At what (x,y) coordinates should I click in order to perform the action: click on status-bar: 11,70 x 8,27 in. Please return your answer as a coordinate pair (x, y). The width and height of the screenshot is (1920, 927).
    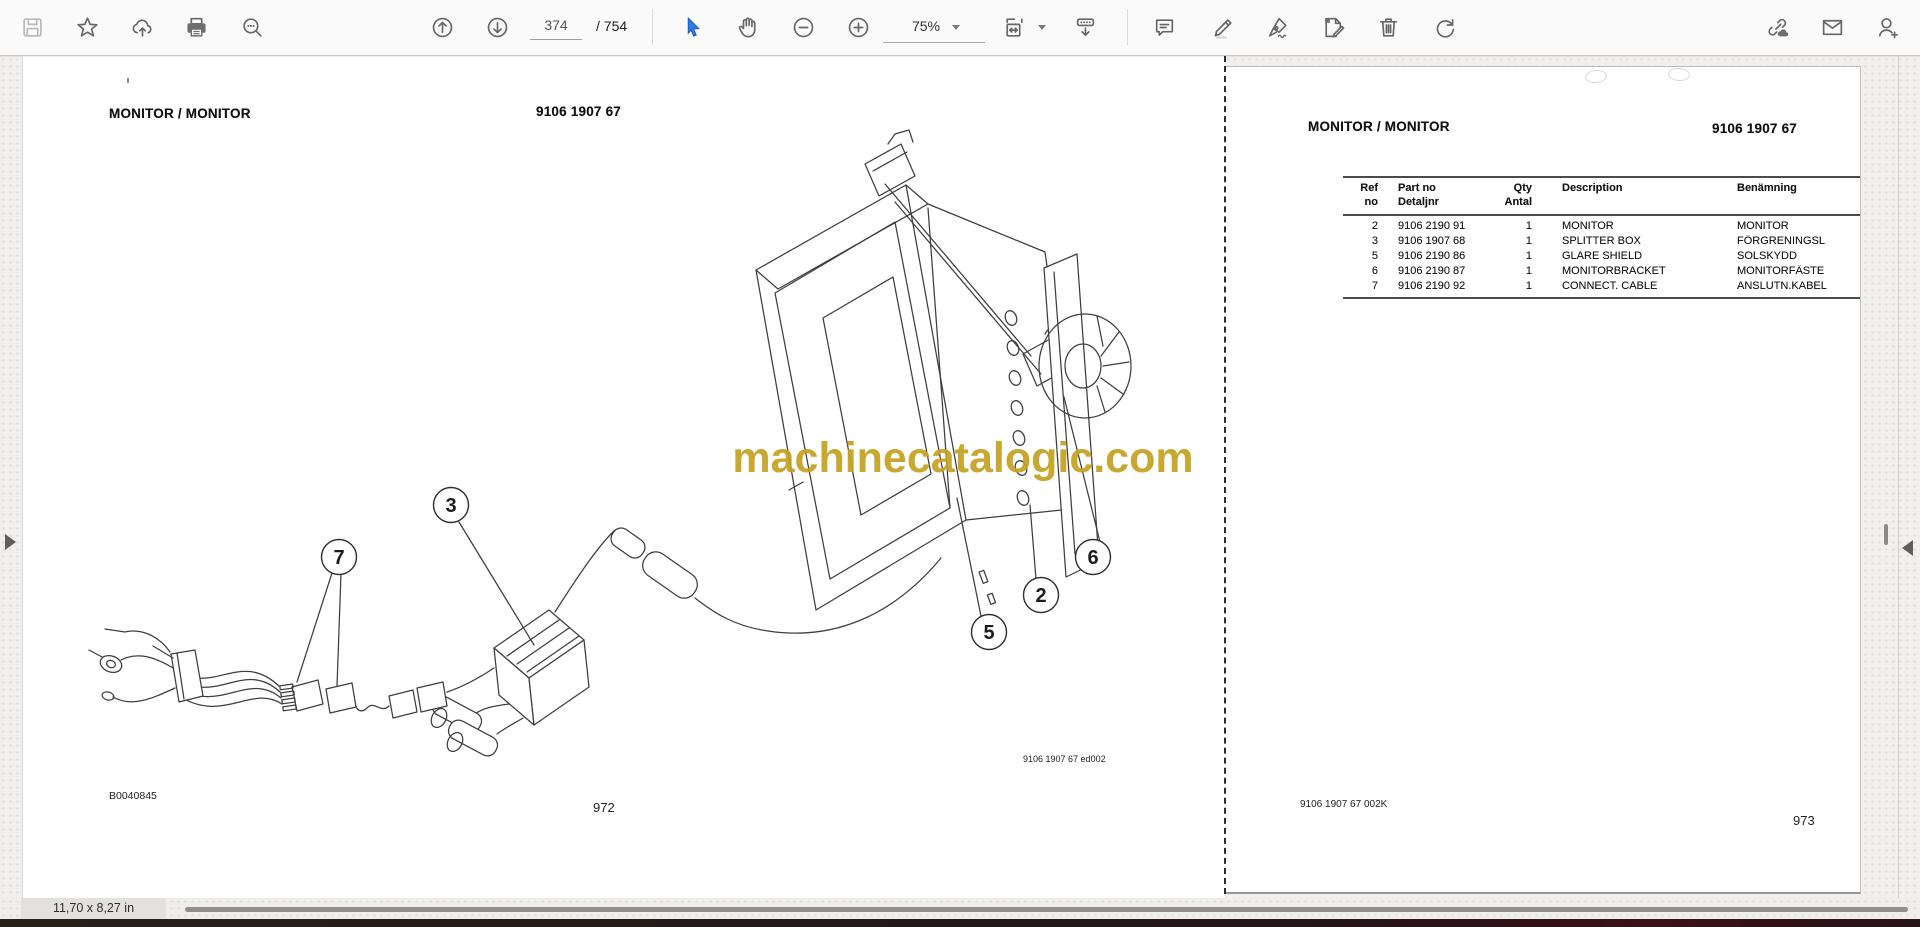
    Looking at the image, I should click on (960, 908).